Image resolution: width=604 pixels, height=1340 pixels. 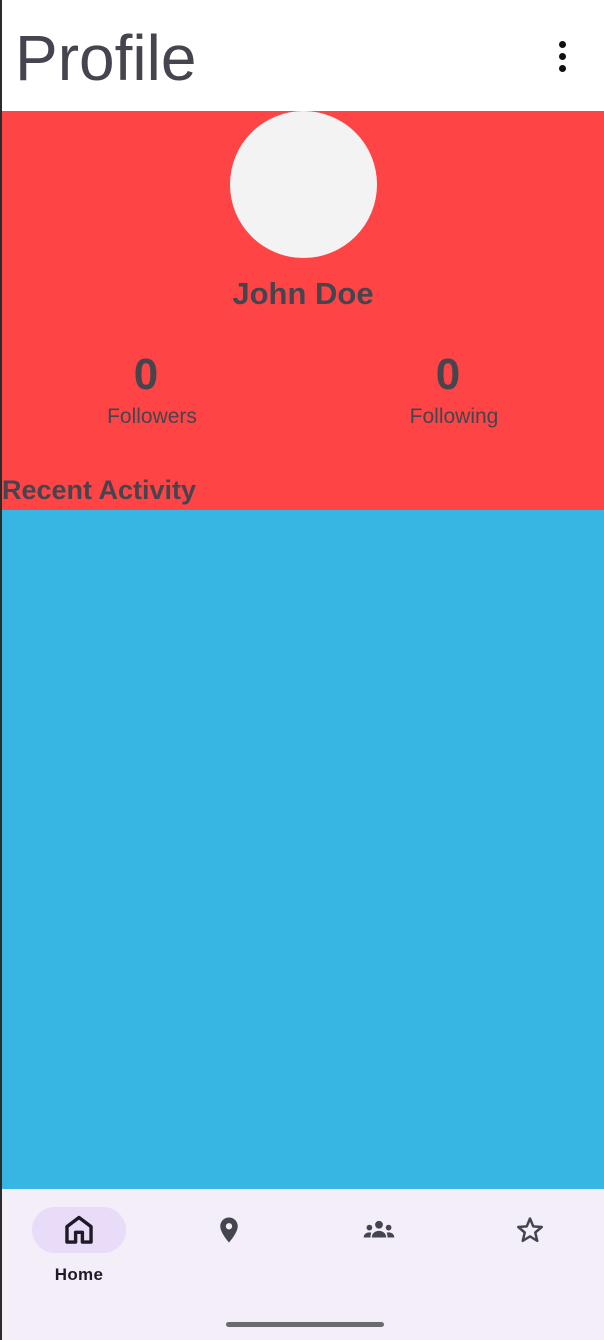 I want to click on recent-activity-title: Recent Activity, so click(x=99, y=490).